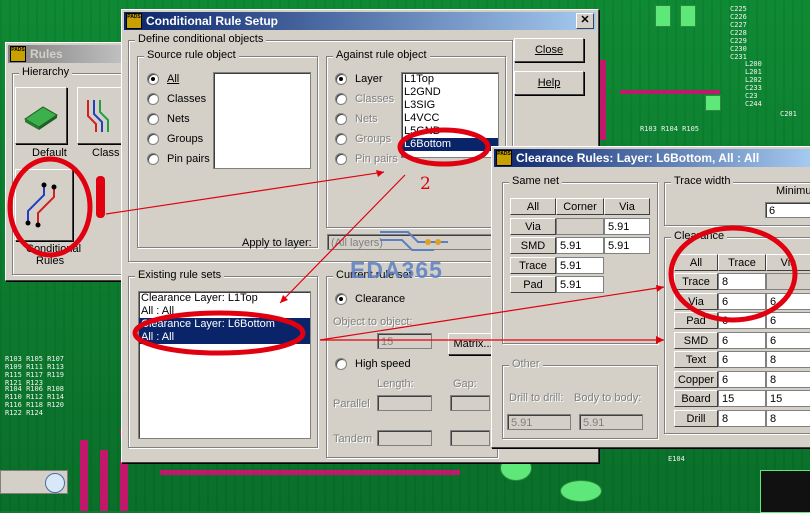 The width and height of the screenshot is (810, 513). What do you see at coordinates (670, 129) in the screenshot?
I see `pcb-labels: R103 R104 R105` at bounding box center [670, 129].